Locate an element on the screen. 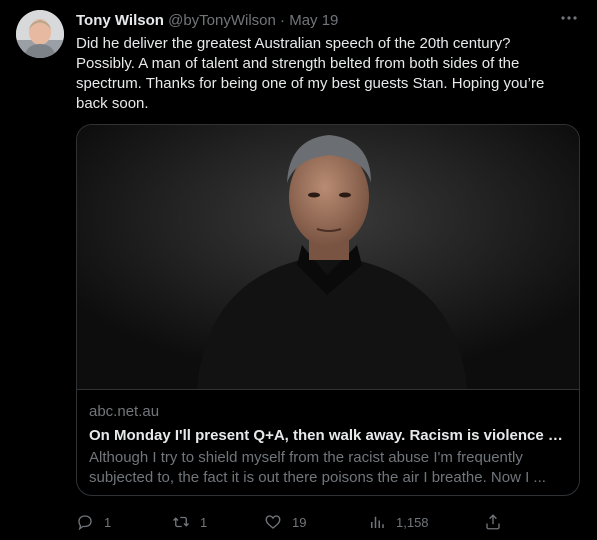  tweet-header: Tony Wilson @byTonyWilson · May 19 is located at coordinates (316, 21).